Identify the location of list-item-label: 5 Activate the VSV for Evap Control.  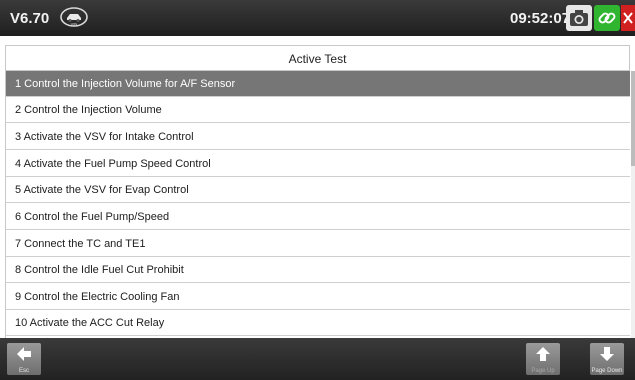
(102, 190).